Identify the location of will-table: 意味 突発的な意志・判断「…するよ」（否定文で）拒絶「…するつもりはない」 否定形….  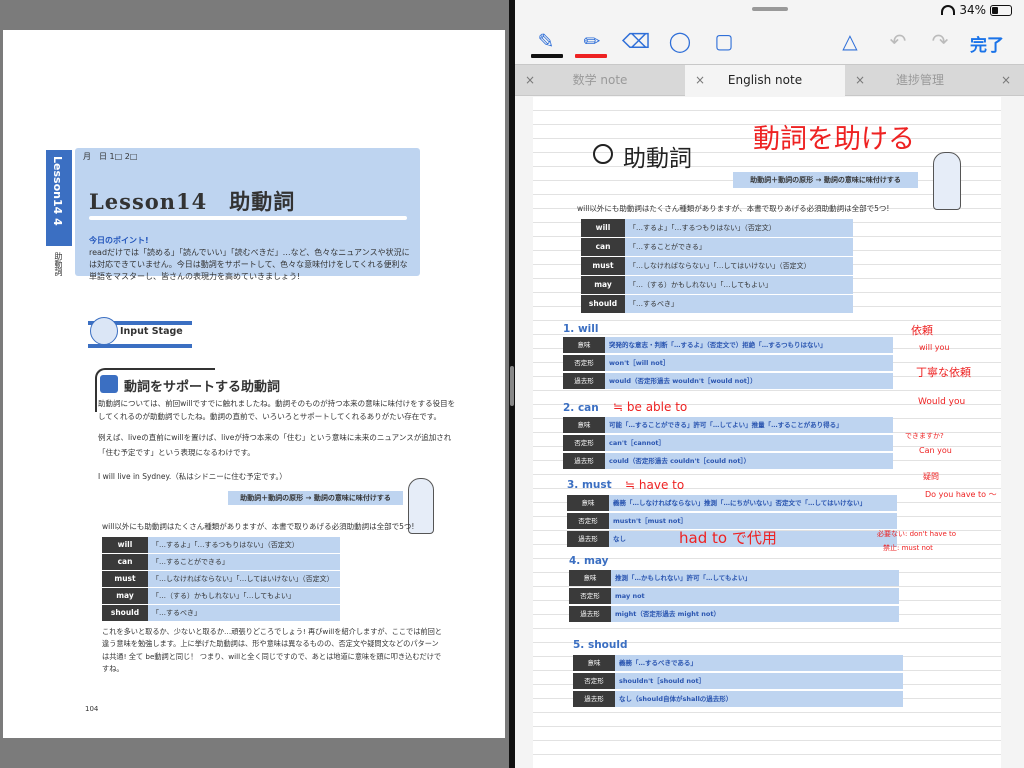
(728, 364).